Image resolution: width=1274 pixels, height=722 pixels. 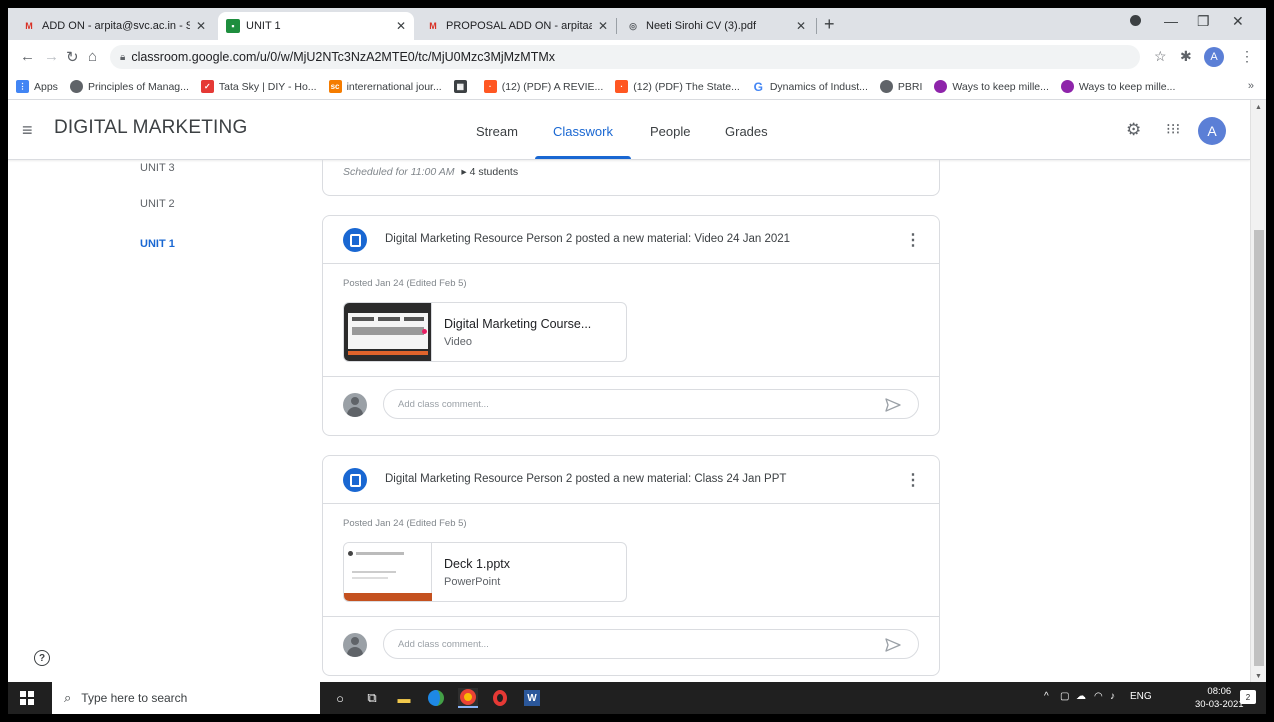 I want to click on new-tab-icon: +, so click(x=829, y=24).